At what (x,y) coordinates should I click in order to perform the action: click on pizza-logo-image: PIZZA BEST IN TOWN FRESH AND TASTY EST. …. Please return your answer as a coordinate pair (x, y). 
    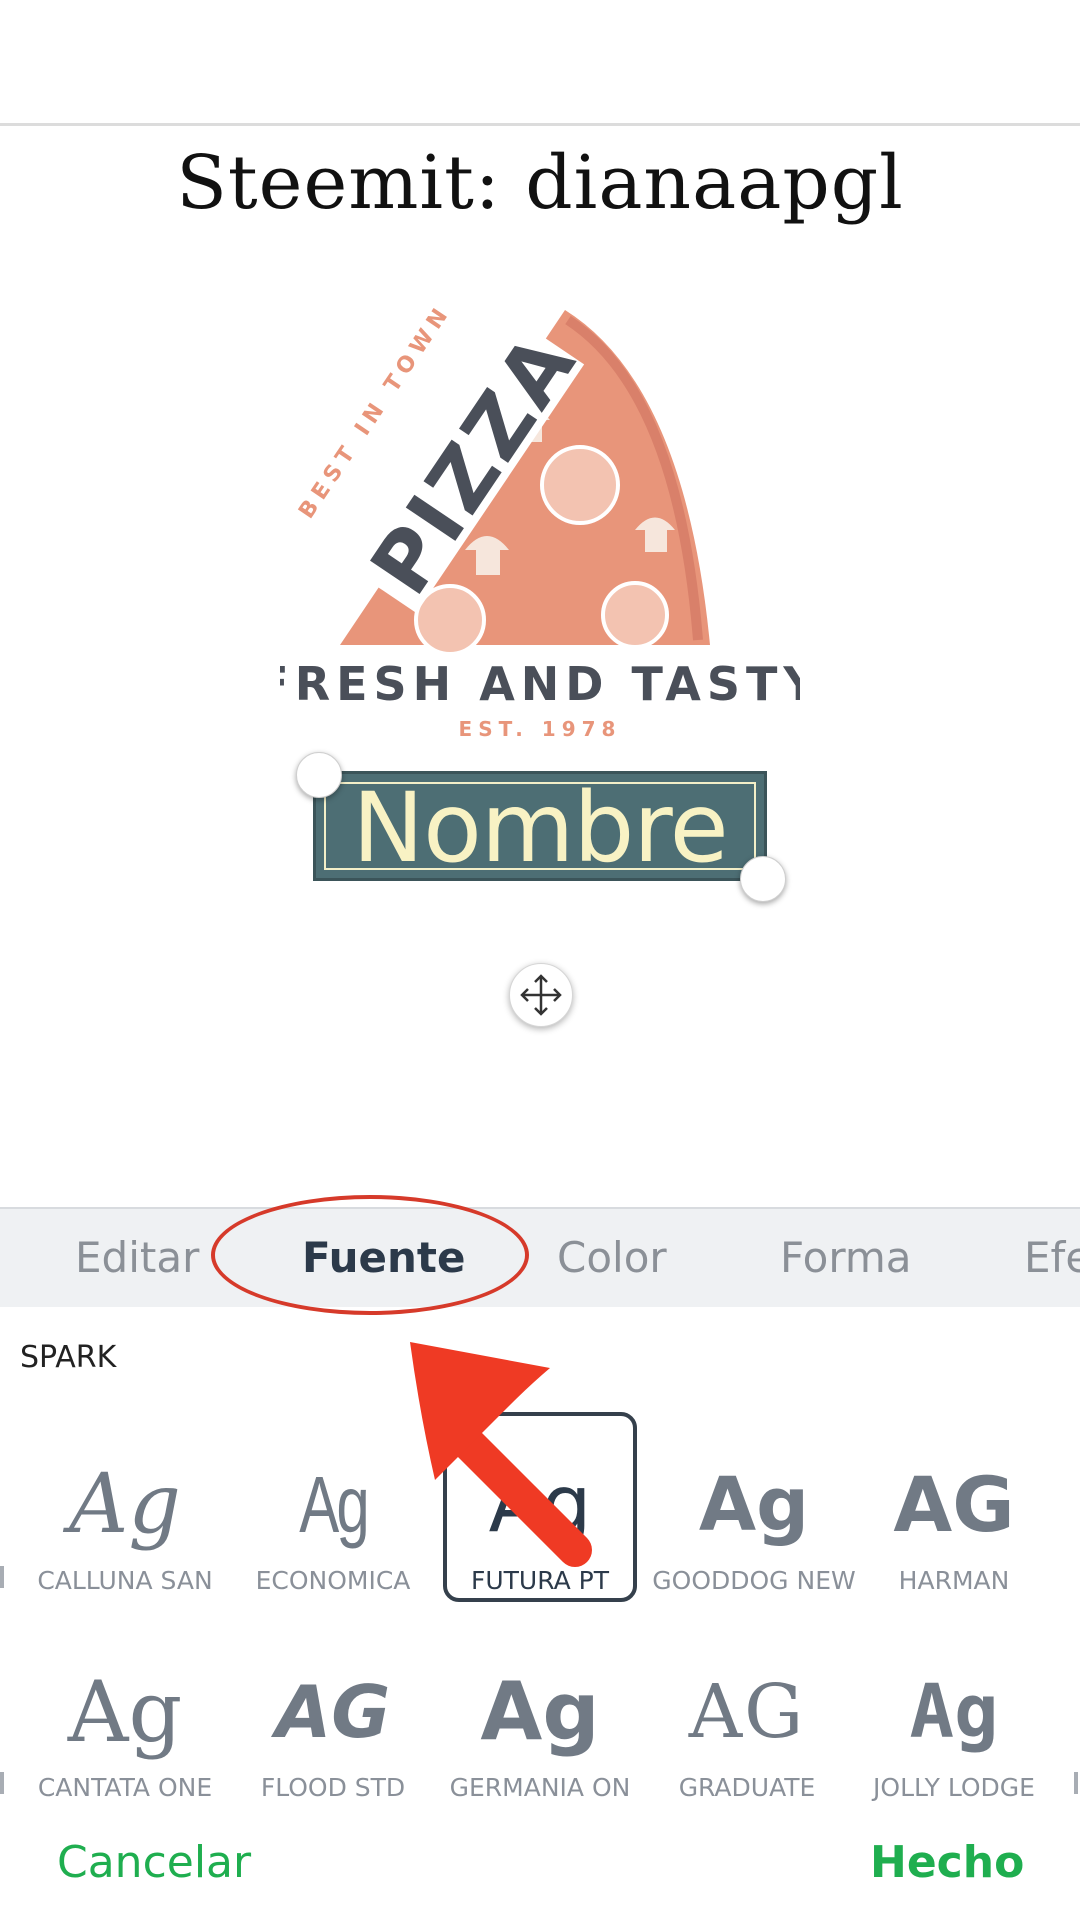
    Looking at the image, I should click on (540, 525).